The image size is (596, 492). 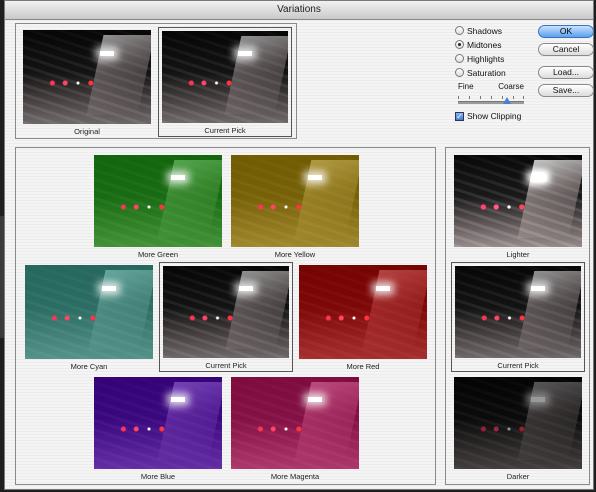 I want to click on darker-thumbnail, so click(x=518, y=423).